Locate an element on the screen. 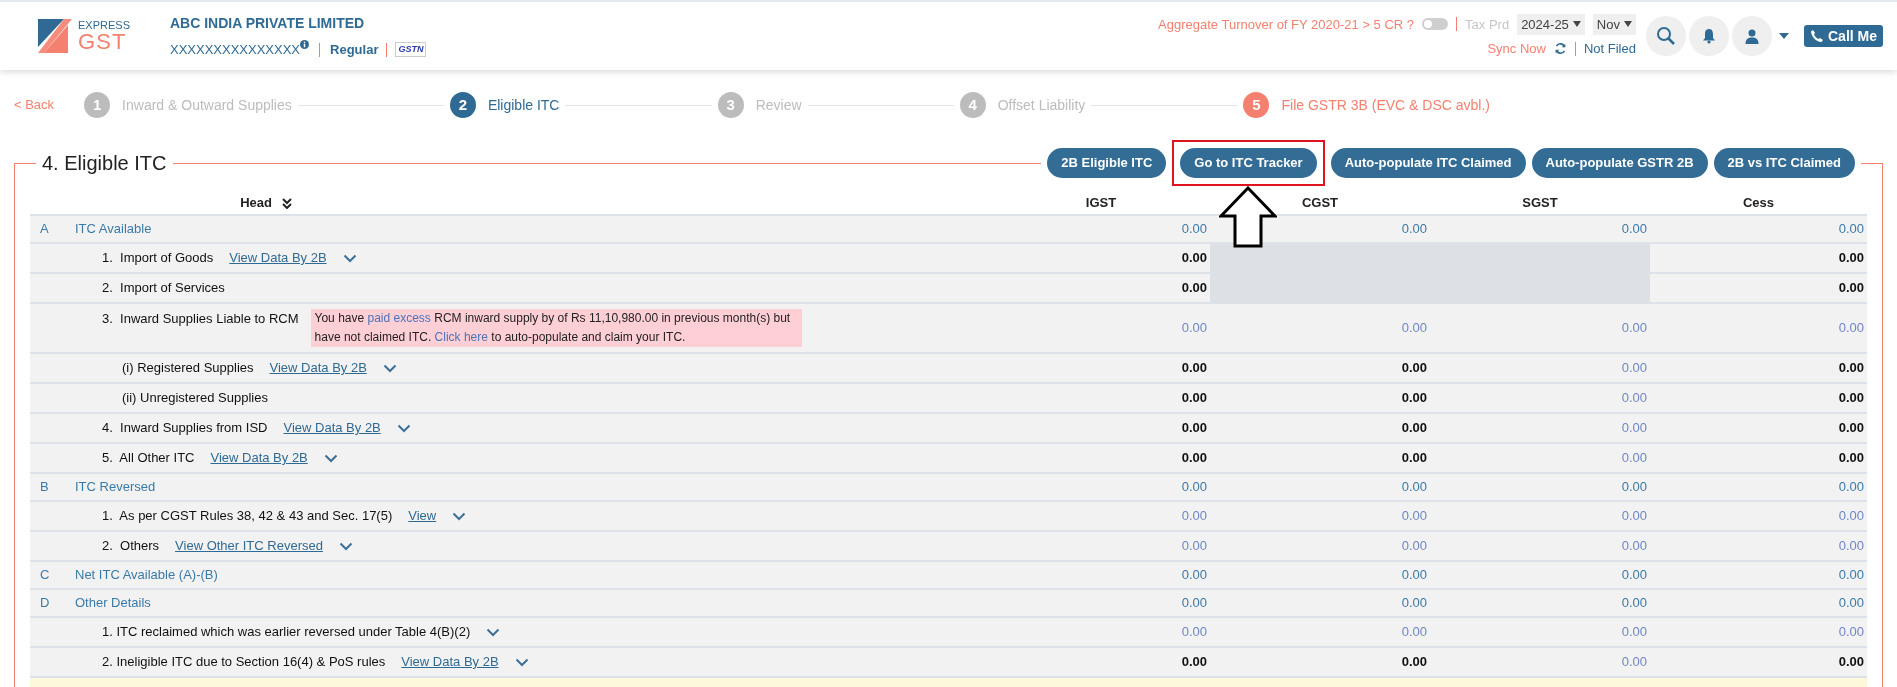 This screenshot has height=687, width=1897. action-button: Go to ITC Tracker is located at coordinates (1248, 163).